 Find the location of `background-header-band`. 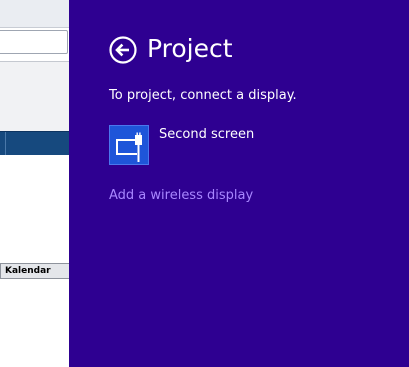

background-header-band is located at coordinates (34, 143).